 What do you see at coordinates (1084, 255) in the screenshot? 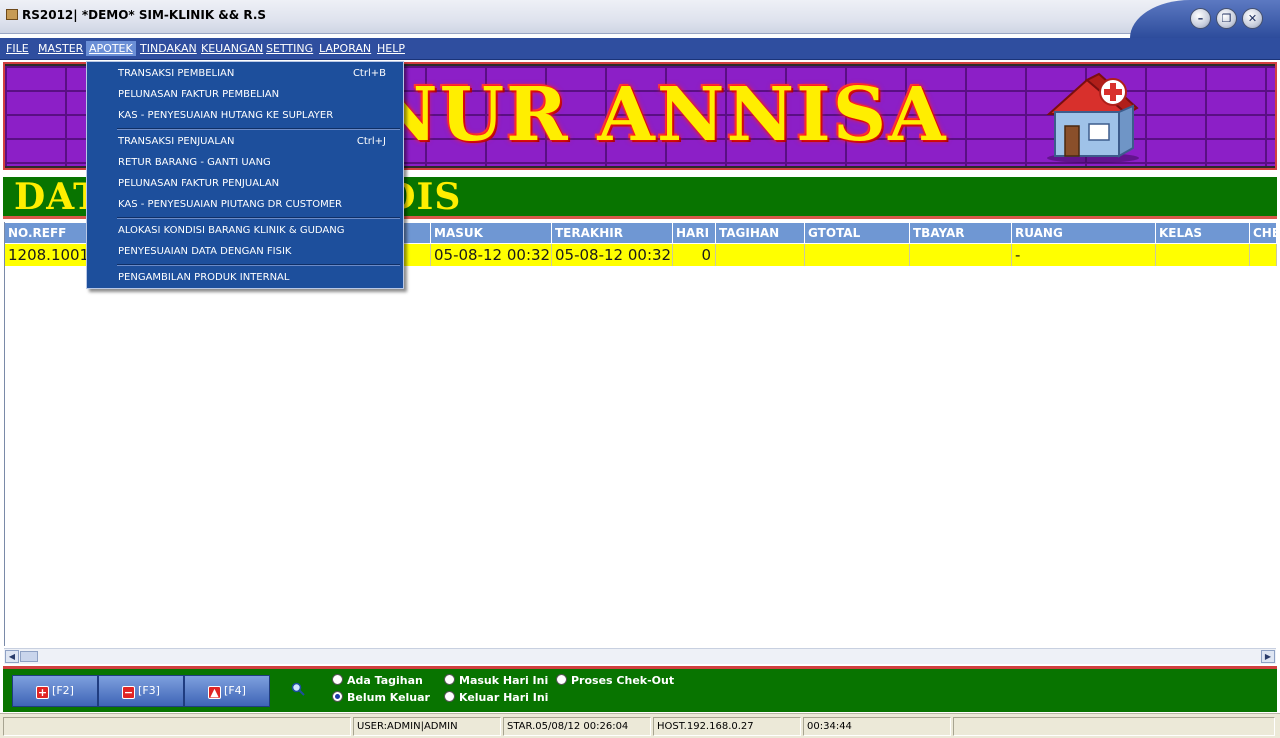
I see `cell-ruang: -` at bounding box center [1084, 255].